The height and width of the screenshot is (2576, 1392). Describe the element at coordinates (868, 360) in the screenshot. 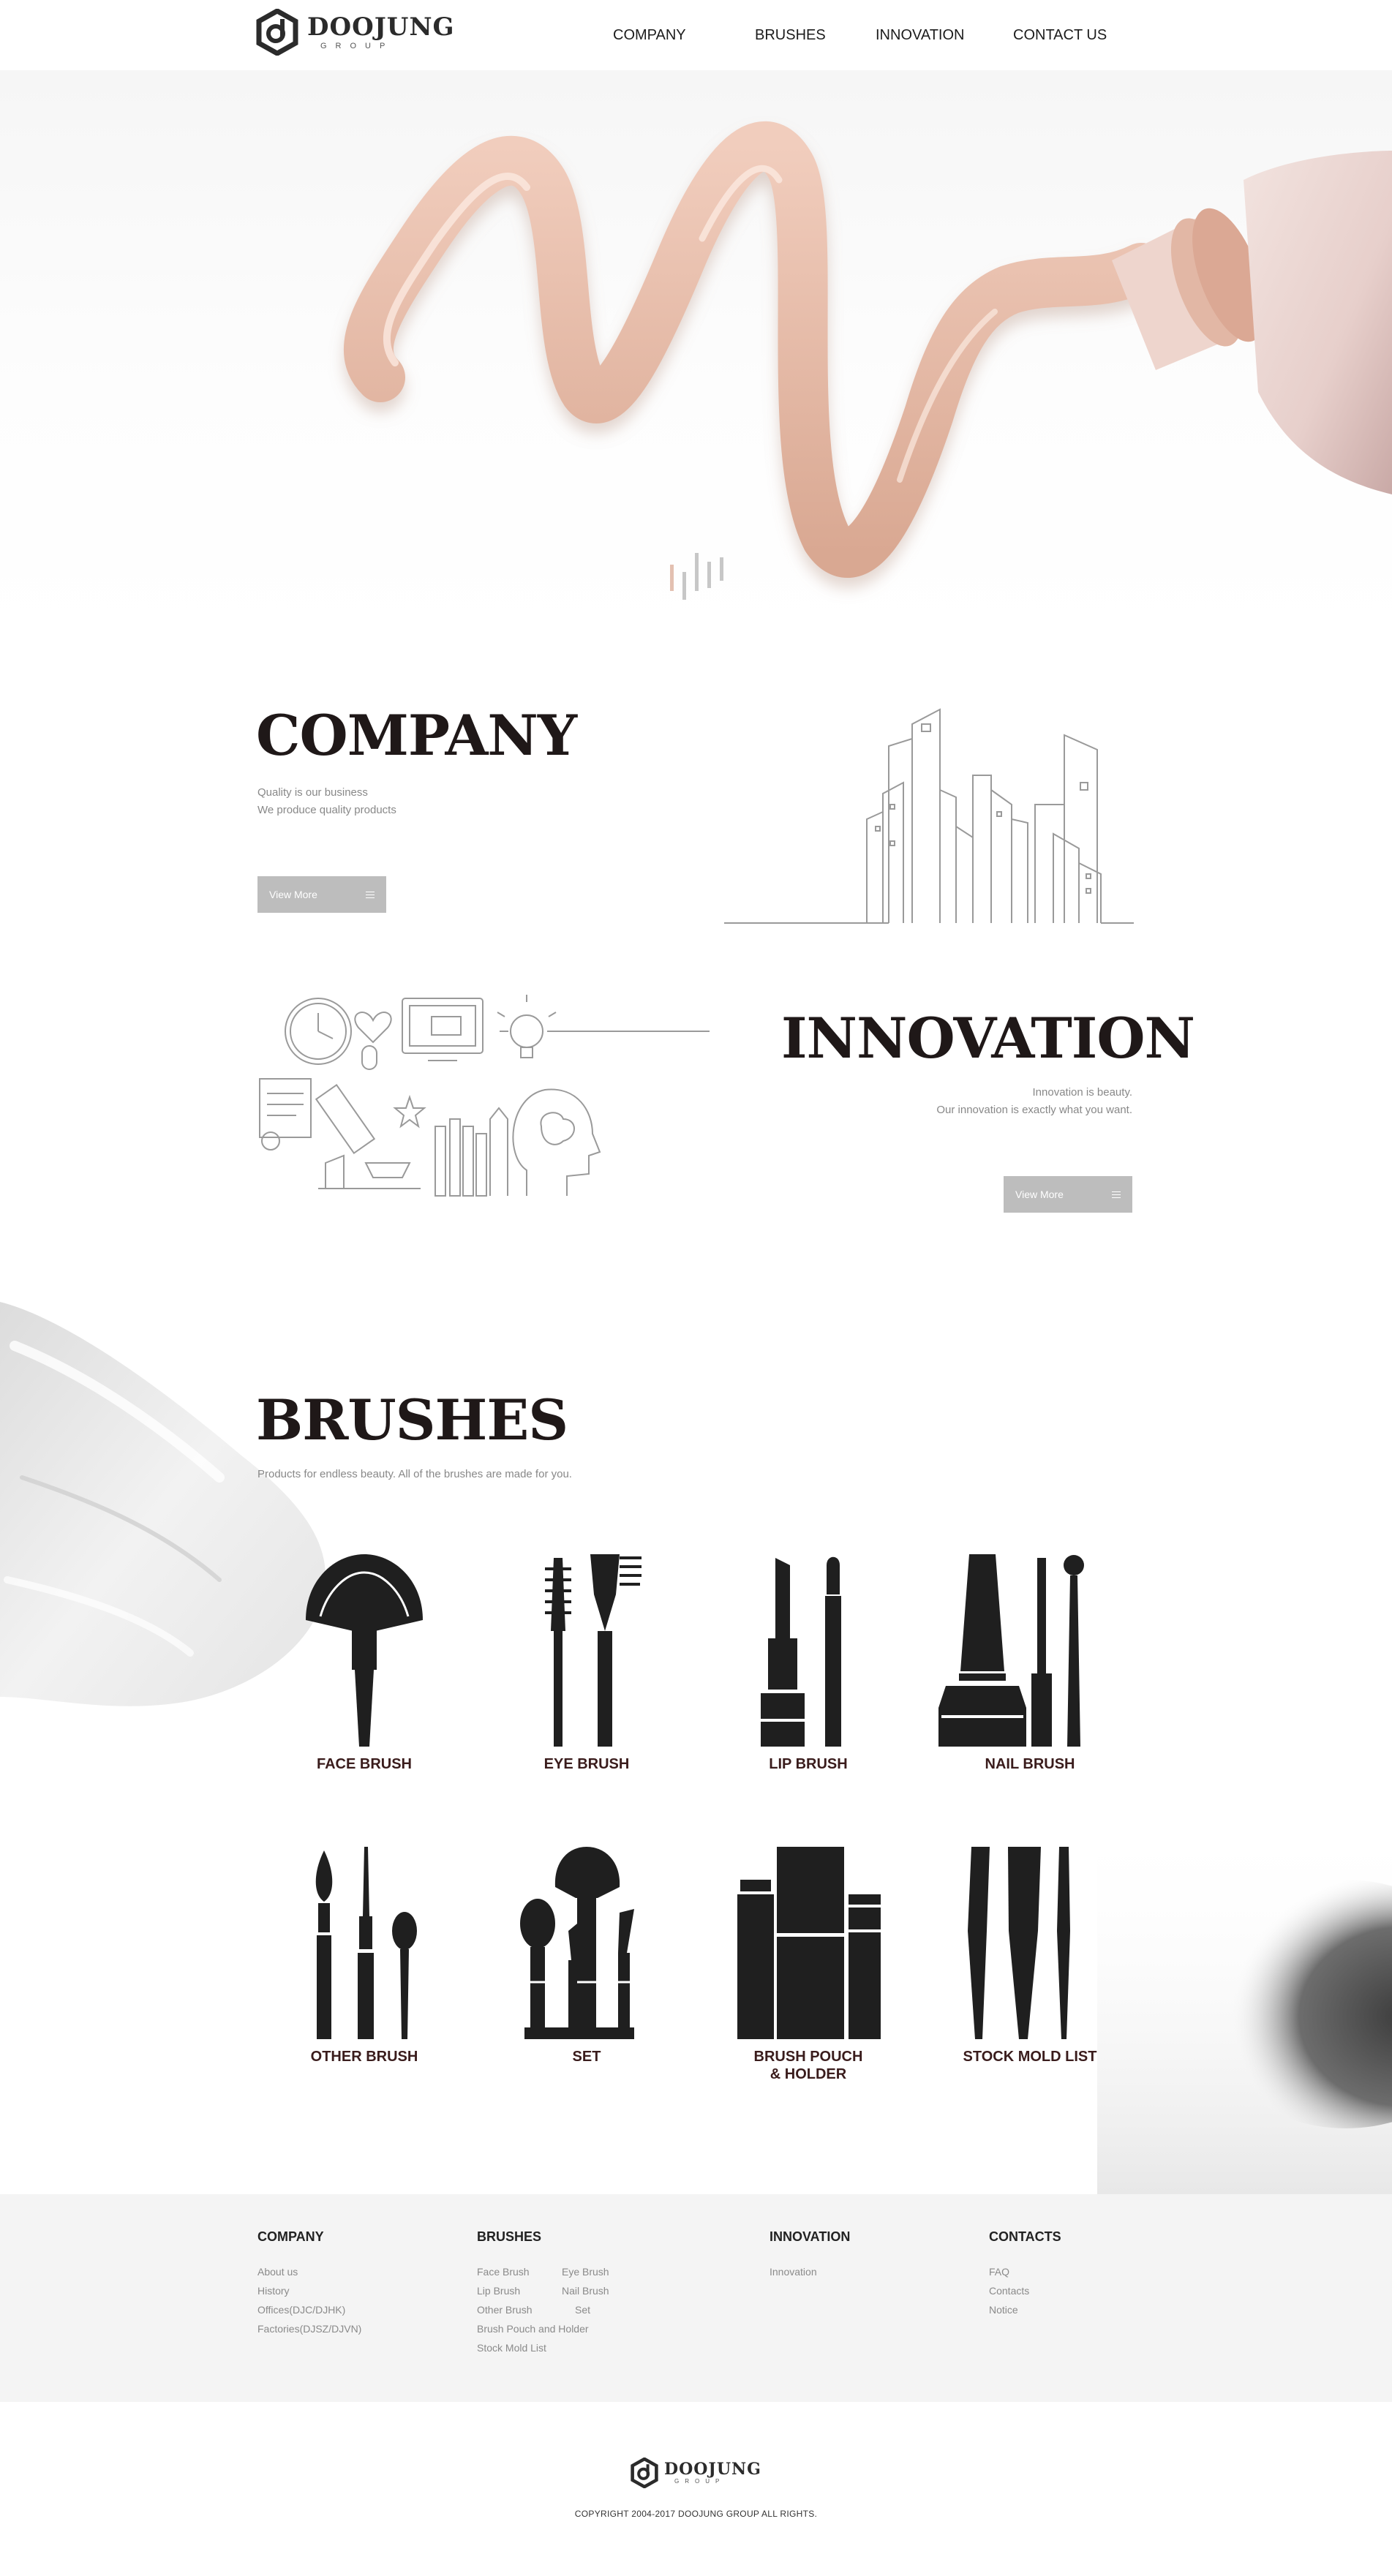

I see `foundation-swirl-image` at that location.